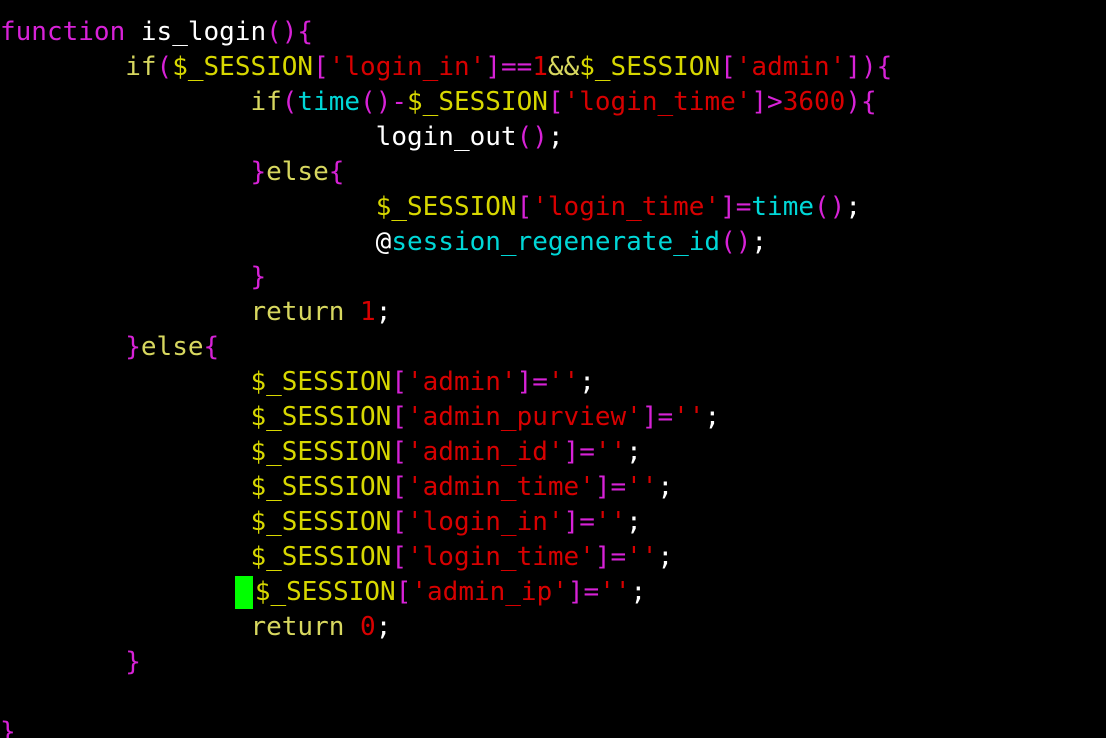 The image size is (1106, 738). What do you see at coordinates (368, 627) in the screenshot?
I see `number-token: 0` at bounding box center [368, 627].